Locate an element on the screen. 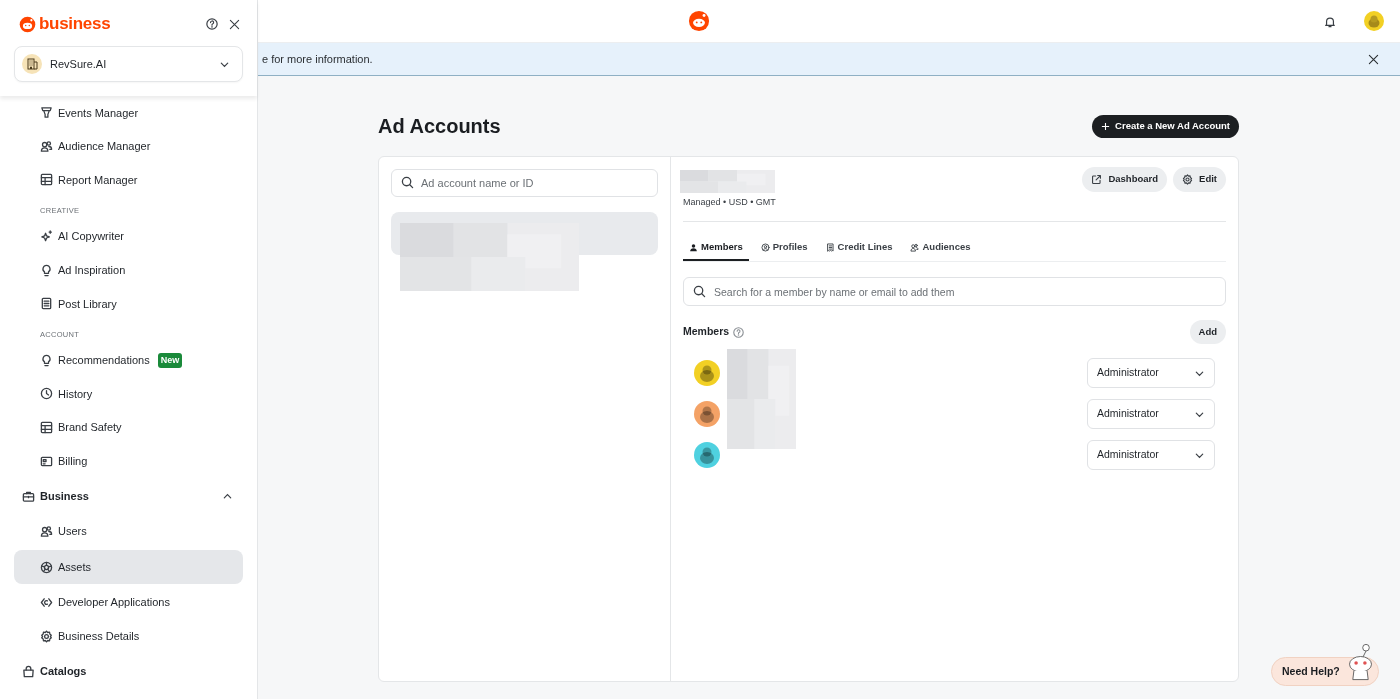 Image resolution: width=1400 pixels, height=699 pixels. new-badge: New is located at coordinates (170, 360).